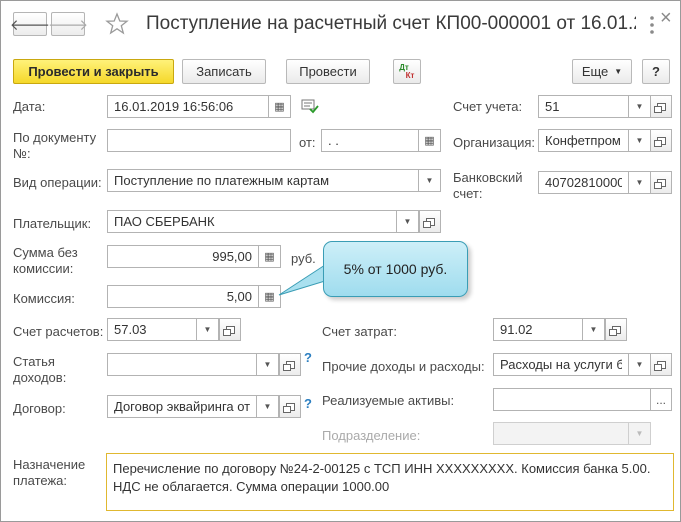 Image resolution: width=681 pixels, height=522 pixels. I want to click on bank-account-open-button, so click(661, 182).